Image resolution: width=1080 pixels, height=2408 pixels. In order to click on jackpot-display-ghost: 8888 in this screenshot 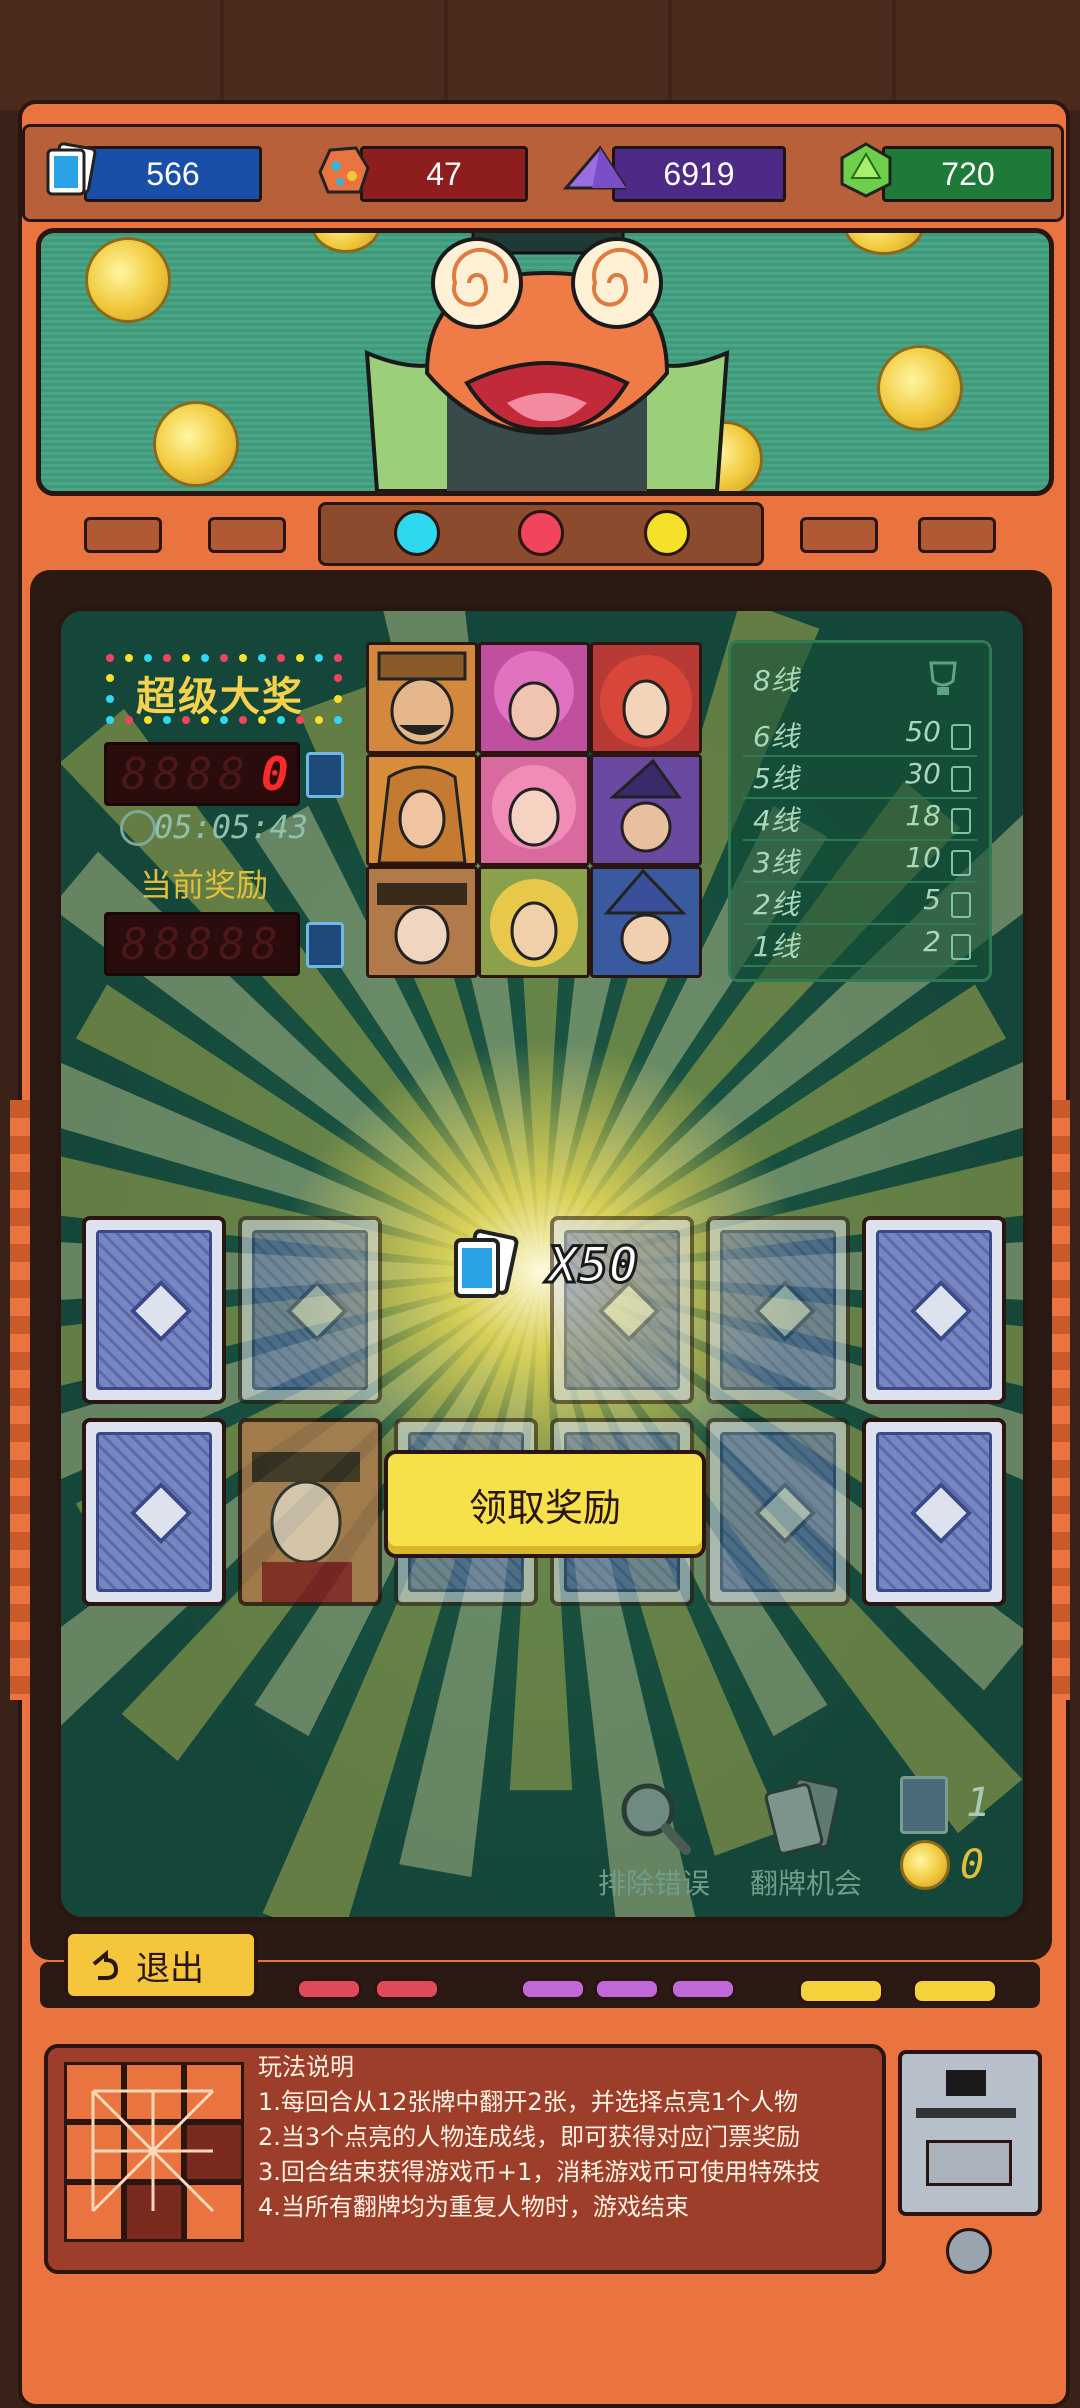, I will do `click(186, 774)`.